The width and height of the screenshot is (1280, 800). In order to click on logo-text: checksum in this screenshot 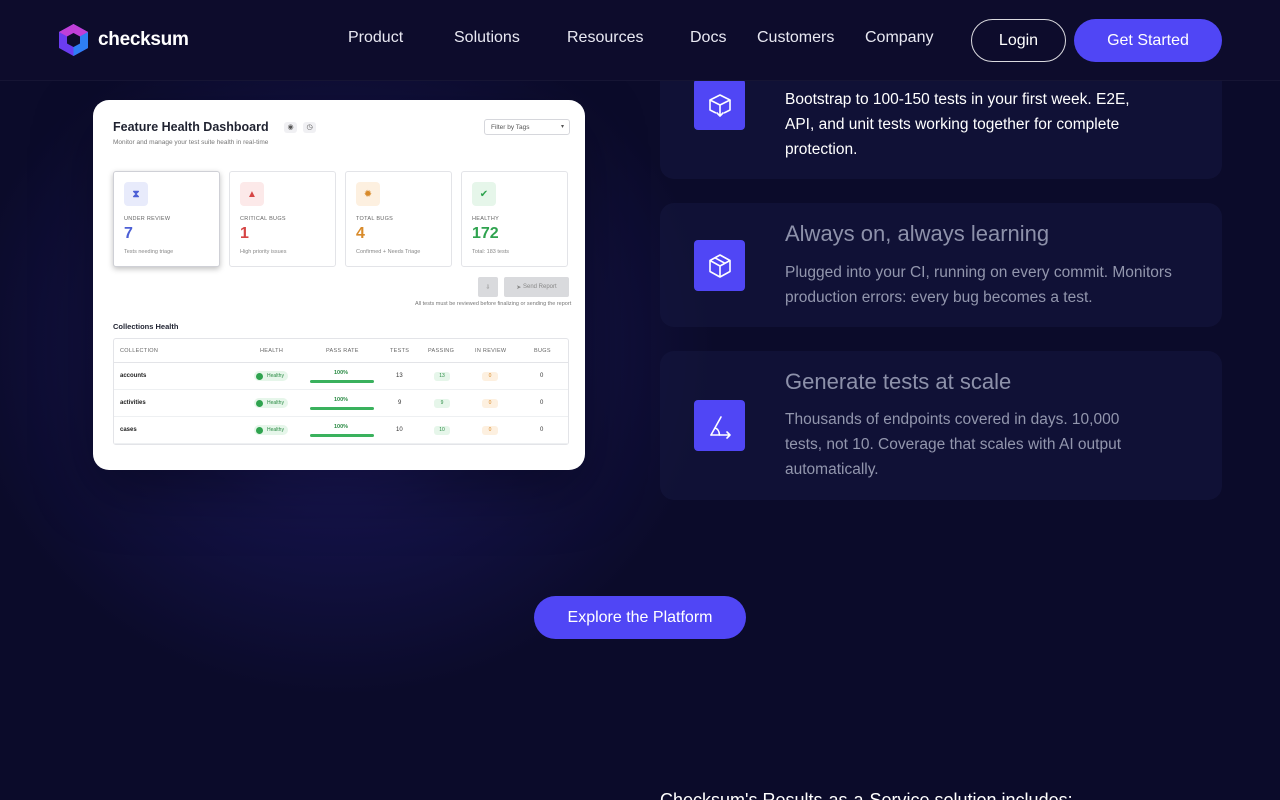, I will do `click(143, 39)`.